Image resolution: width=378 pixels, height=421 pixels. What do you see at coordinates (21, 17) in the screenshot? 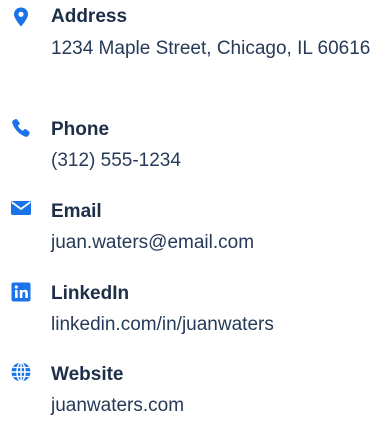
I see `map-pin-icon` at bounding box center [21, 17].